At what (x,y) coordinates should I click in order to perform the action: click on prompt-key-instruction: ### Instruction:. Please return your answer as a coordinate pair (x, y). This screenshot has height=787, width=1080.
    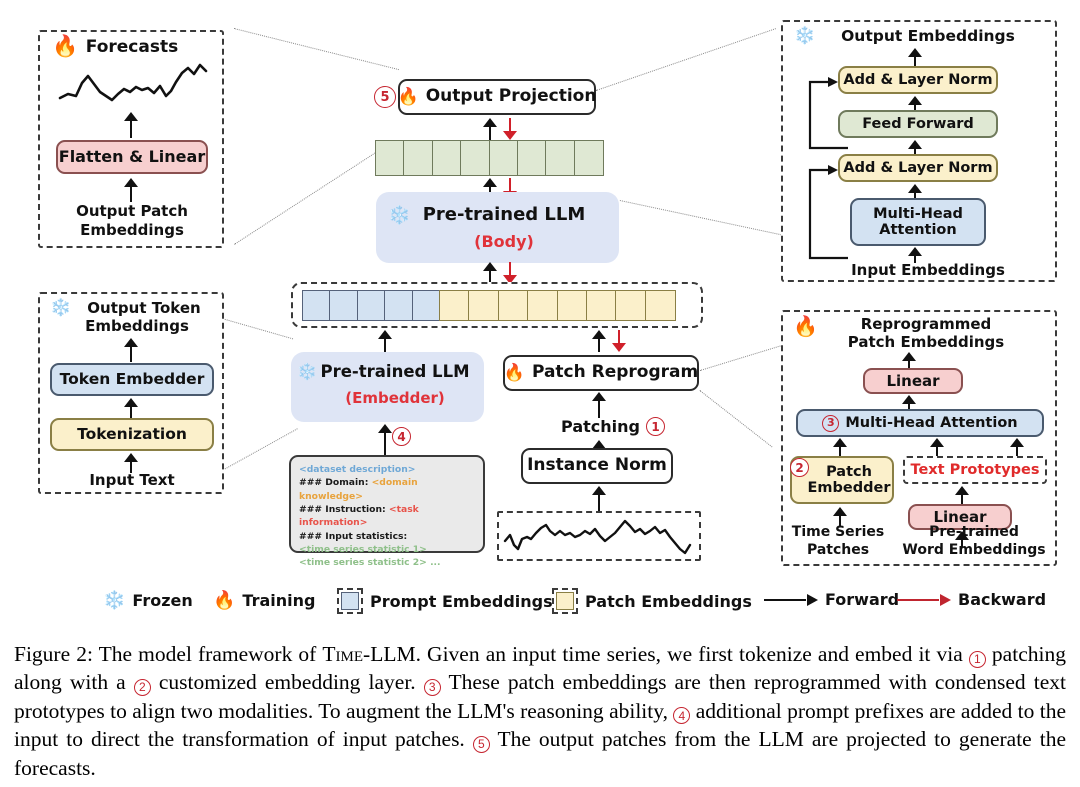
    Looking at the image, I should click on (342, 510).